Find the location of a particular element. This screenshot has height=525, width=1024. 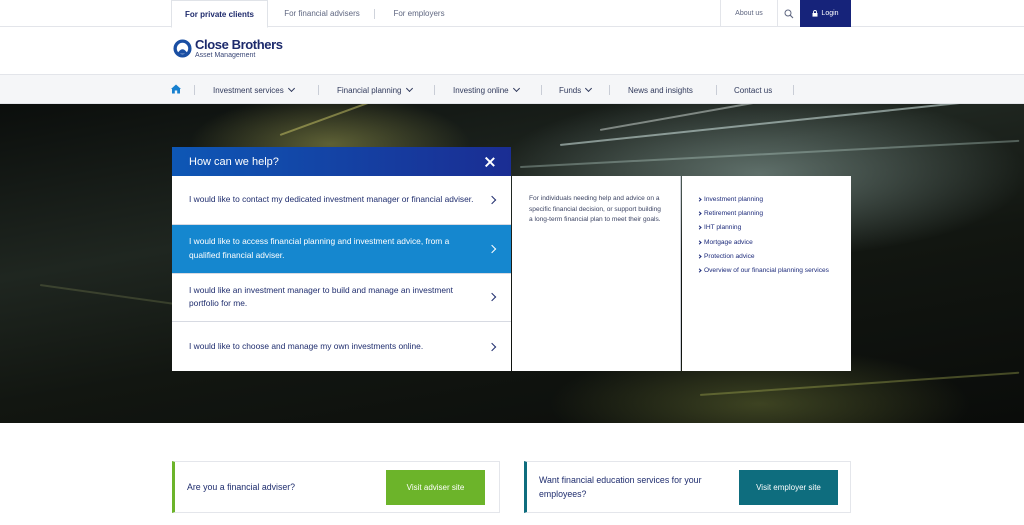

help-link: Protection advice is located at coordinates (767, 256).